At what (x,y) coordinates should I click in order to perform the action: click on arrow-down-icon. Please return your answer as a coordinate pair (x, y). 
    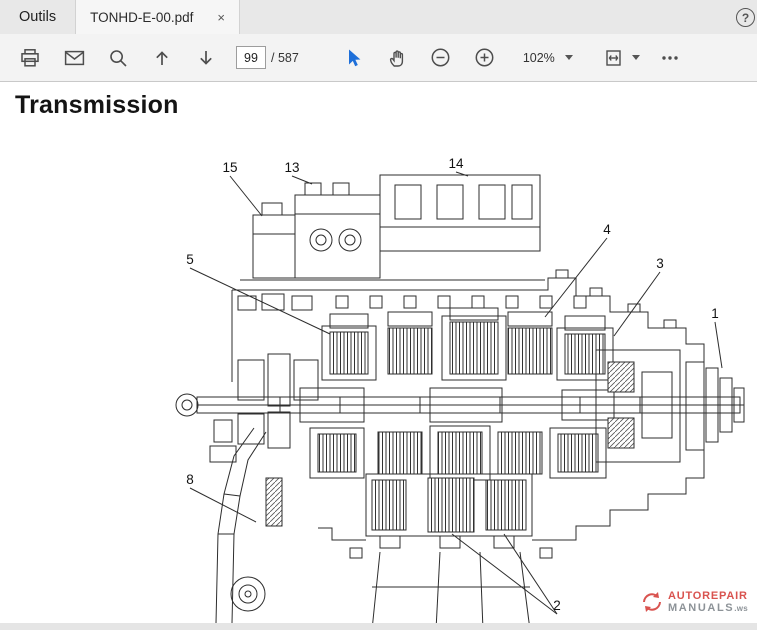
    Looking at the image, I should click on (206, 57).